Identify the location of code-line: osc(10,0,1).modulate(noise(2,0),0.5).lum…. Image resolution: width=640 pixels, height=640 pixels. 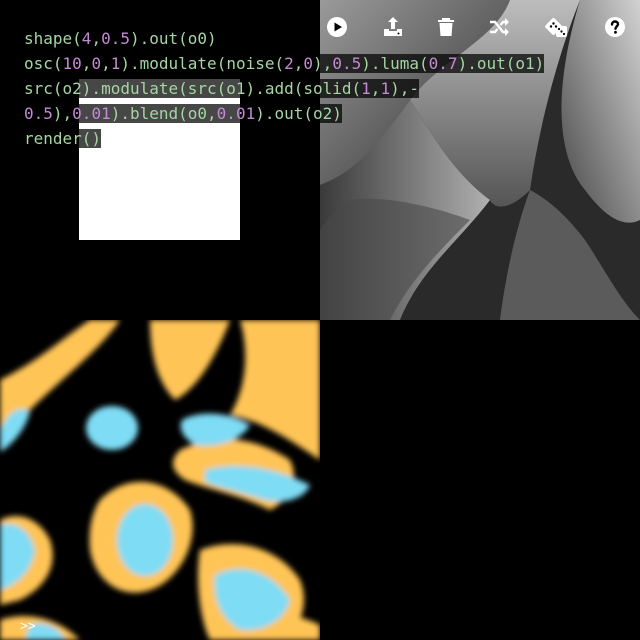
(284, 63).